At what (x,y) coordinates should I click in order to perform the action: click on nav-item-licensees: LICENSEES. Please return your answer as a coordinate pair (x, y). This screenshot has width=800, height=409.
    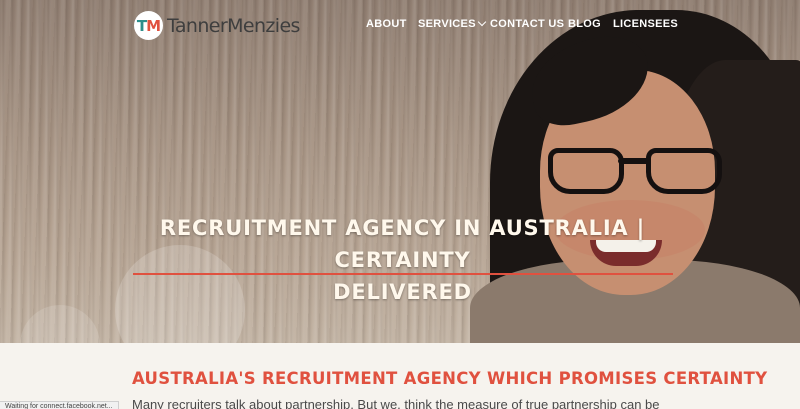
    Looking at the image, I should click on (645, 24).